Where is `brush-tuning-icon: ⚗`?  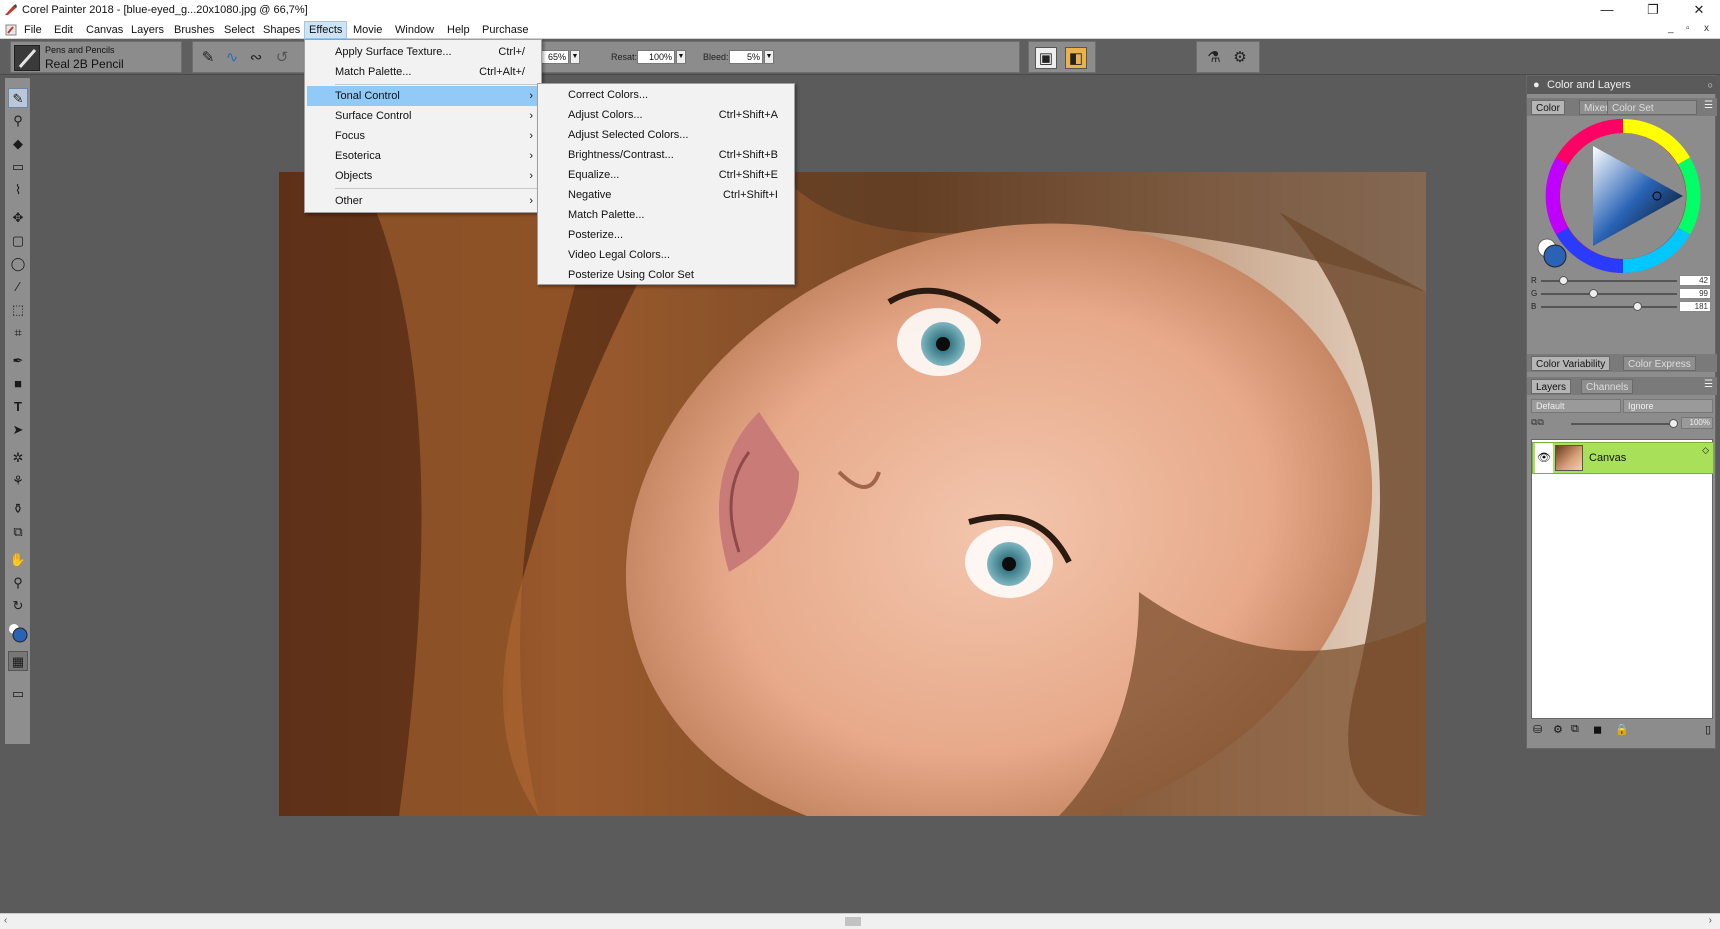
brush-tuning-icon: ⚗ is located at coordinates (1214, 58).